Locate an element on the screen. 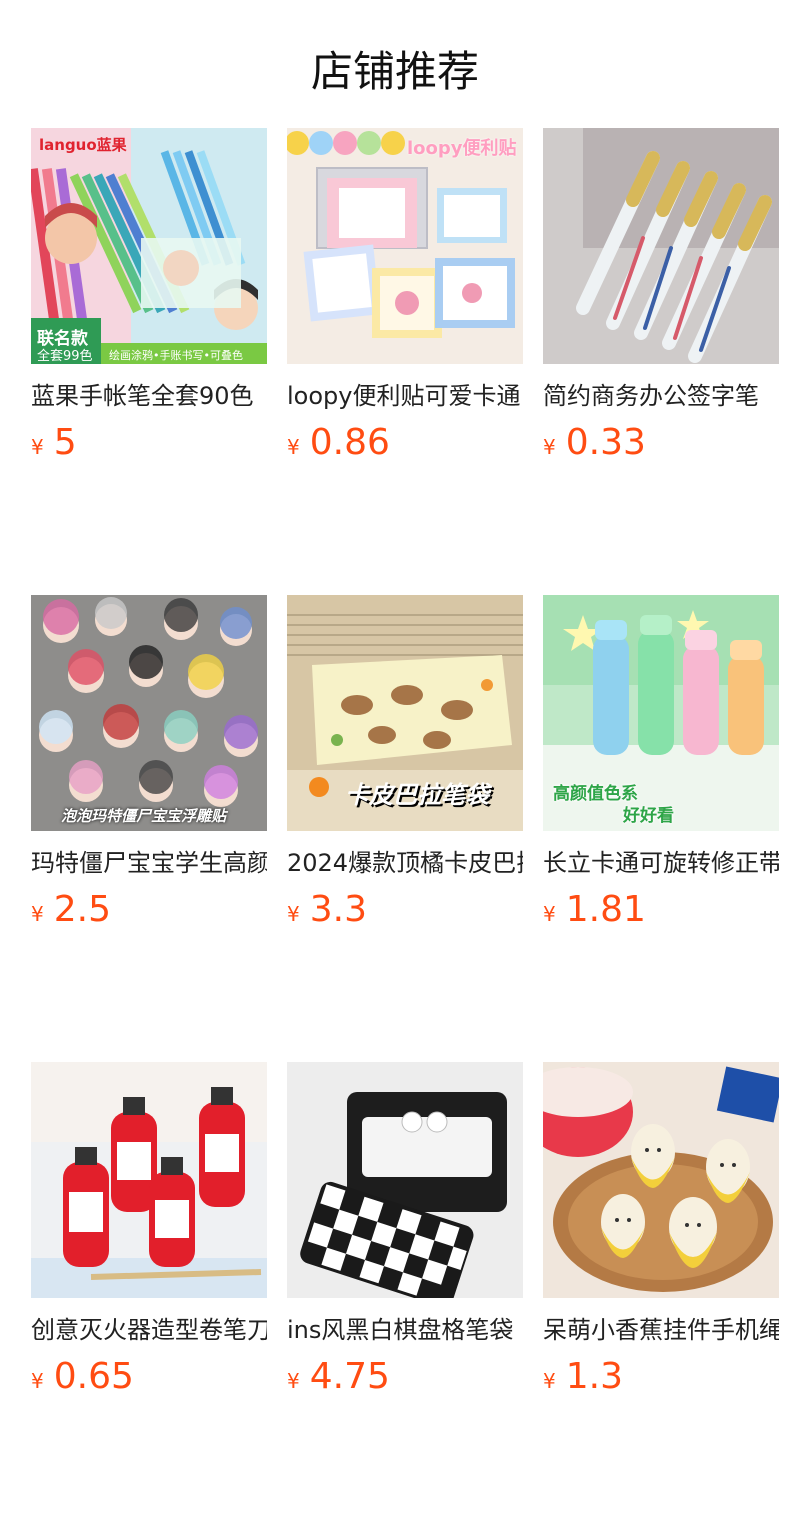 This screenshot has height=1529, width=790. product-price: ¥ 3.3 is located at coordinates (405, 909).